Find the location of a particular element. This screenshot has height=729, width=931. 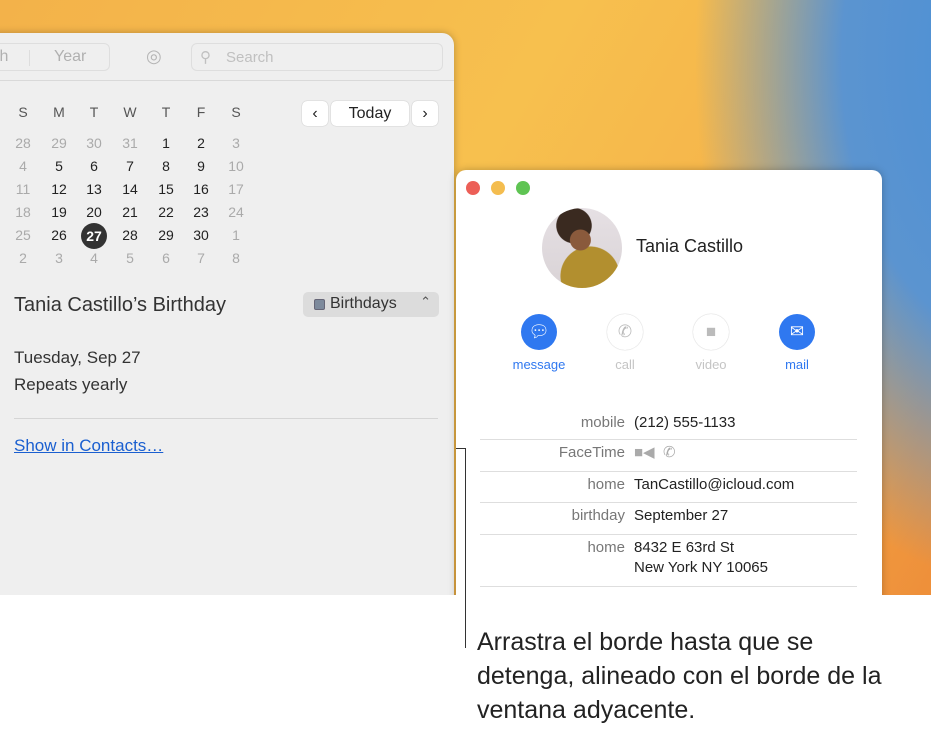

facetime-audio-icon: ✆ is located at coordinates (669, 452).